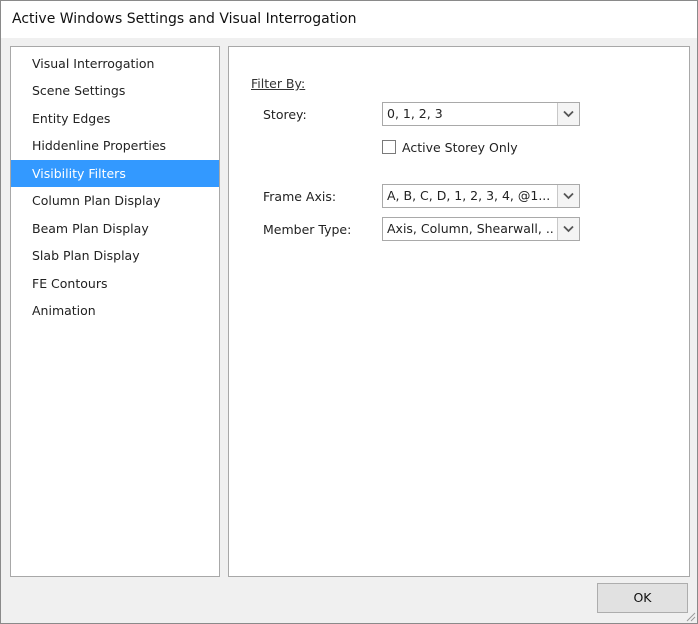  I want to click on frame-axis-label: Frame Axis:, so click(300, 196).